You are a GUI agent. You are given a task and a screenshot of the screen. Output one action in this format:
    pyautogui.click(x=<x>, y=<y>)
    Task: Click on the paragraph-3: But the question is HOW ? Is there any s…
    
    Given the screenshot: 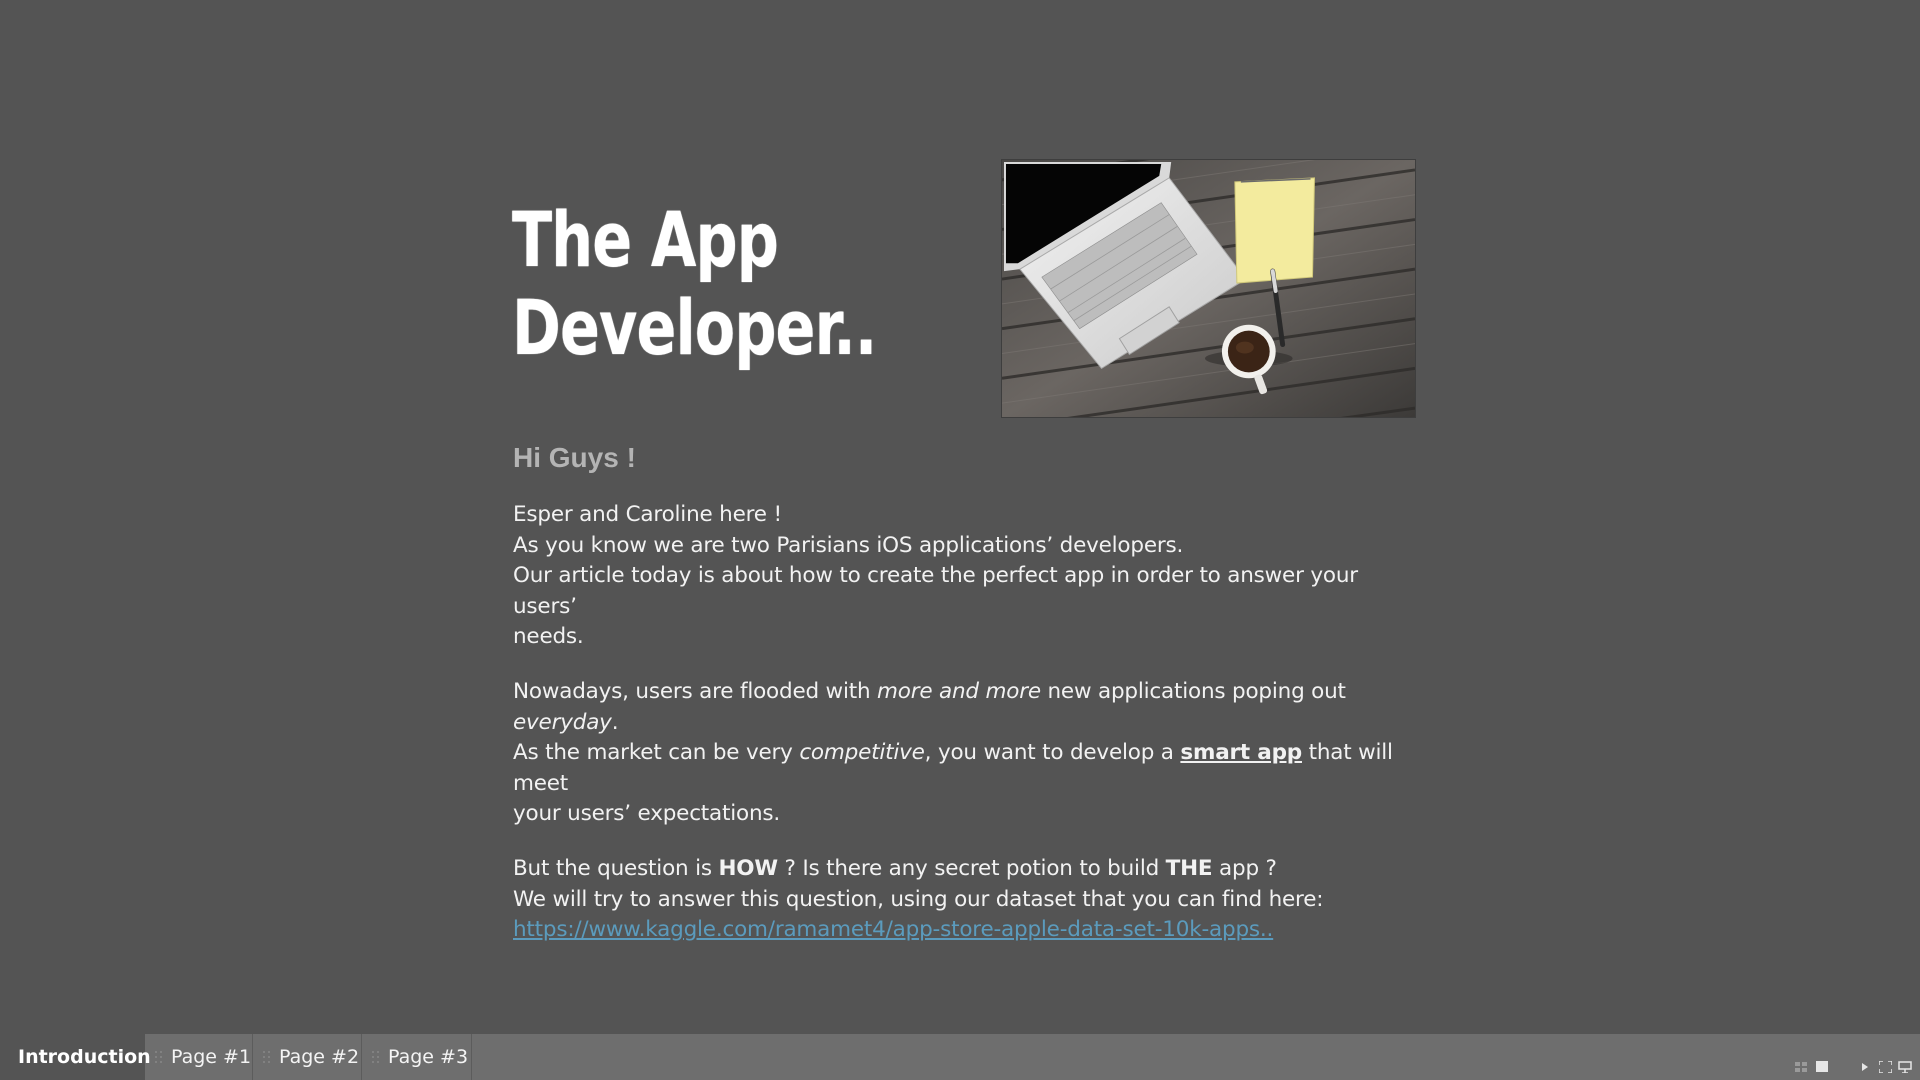 What is the action you would take?
    pyautogui.click(x=965, y=900)
    